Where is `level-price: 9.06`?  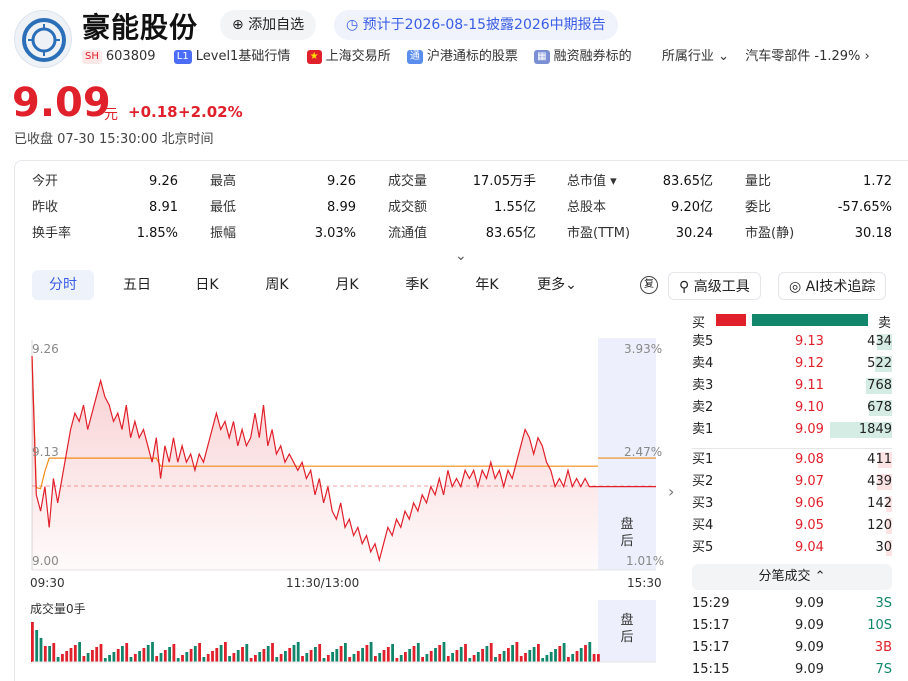 level-price: 9.06 is located at coordinates (809, 503).